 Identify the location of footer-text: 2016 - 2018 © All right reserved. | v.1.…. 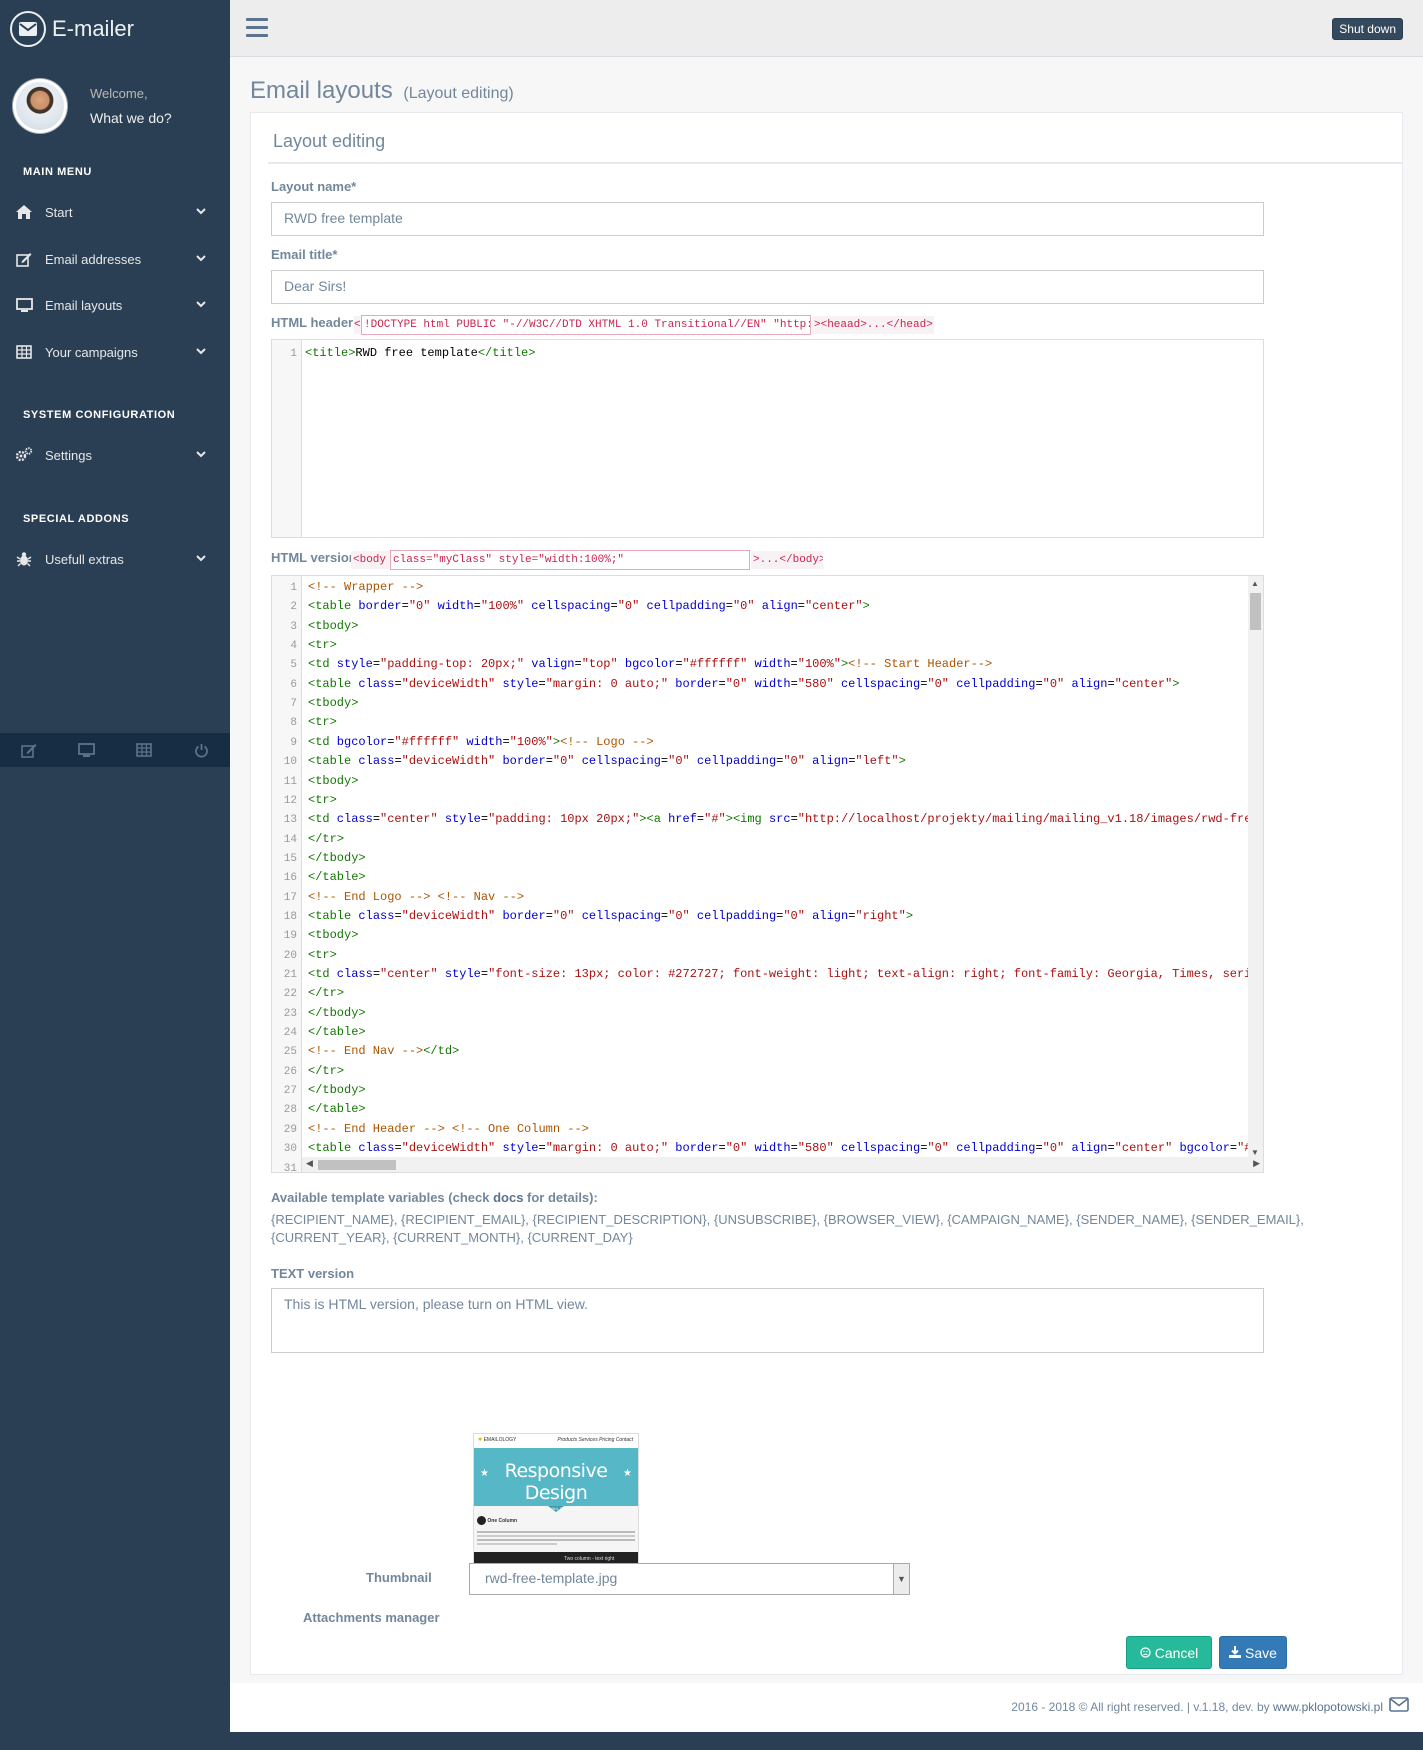
(1197, 1707).